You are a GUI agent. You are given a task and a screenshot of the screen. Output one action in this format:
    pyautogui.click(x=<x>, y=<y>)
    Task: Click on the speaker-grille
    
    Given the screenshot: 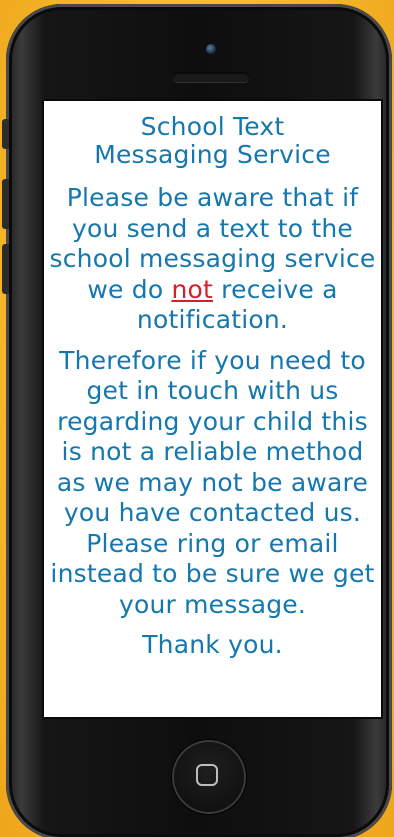 What is the action you would take?
    pyautogui.click(x=211, y=77)
    